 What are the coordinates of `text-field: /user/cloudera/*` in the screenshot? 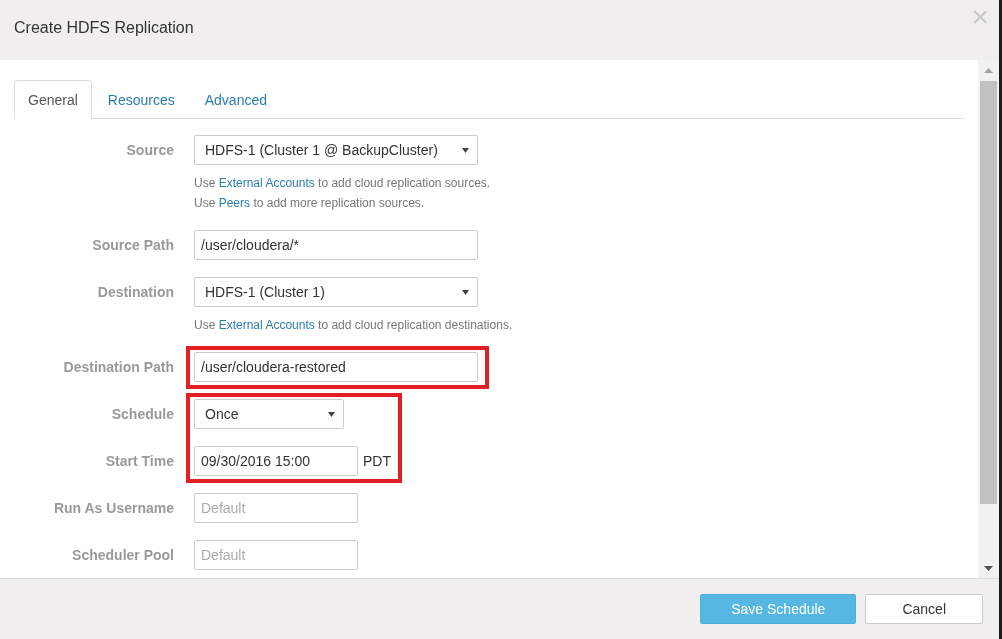 It's located at (336, 245).